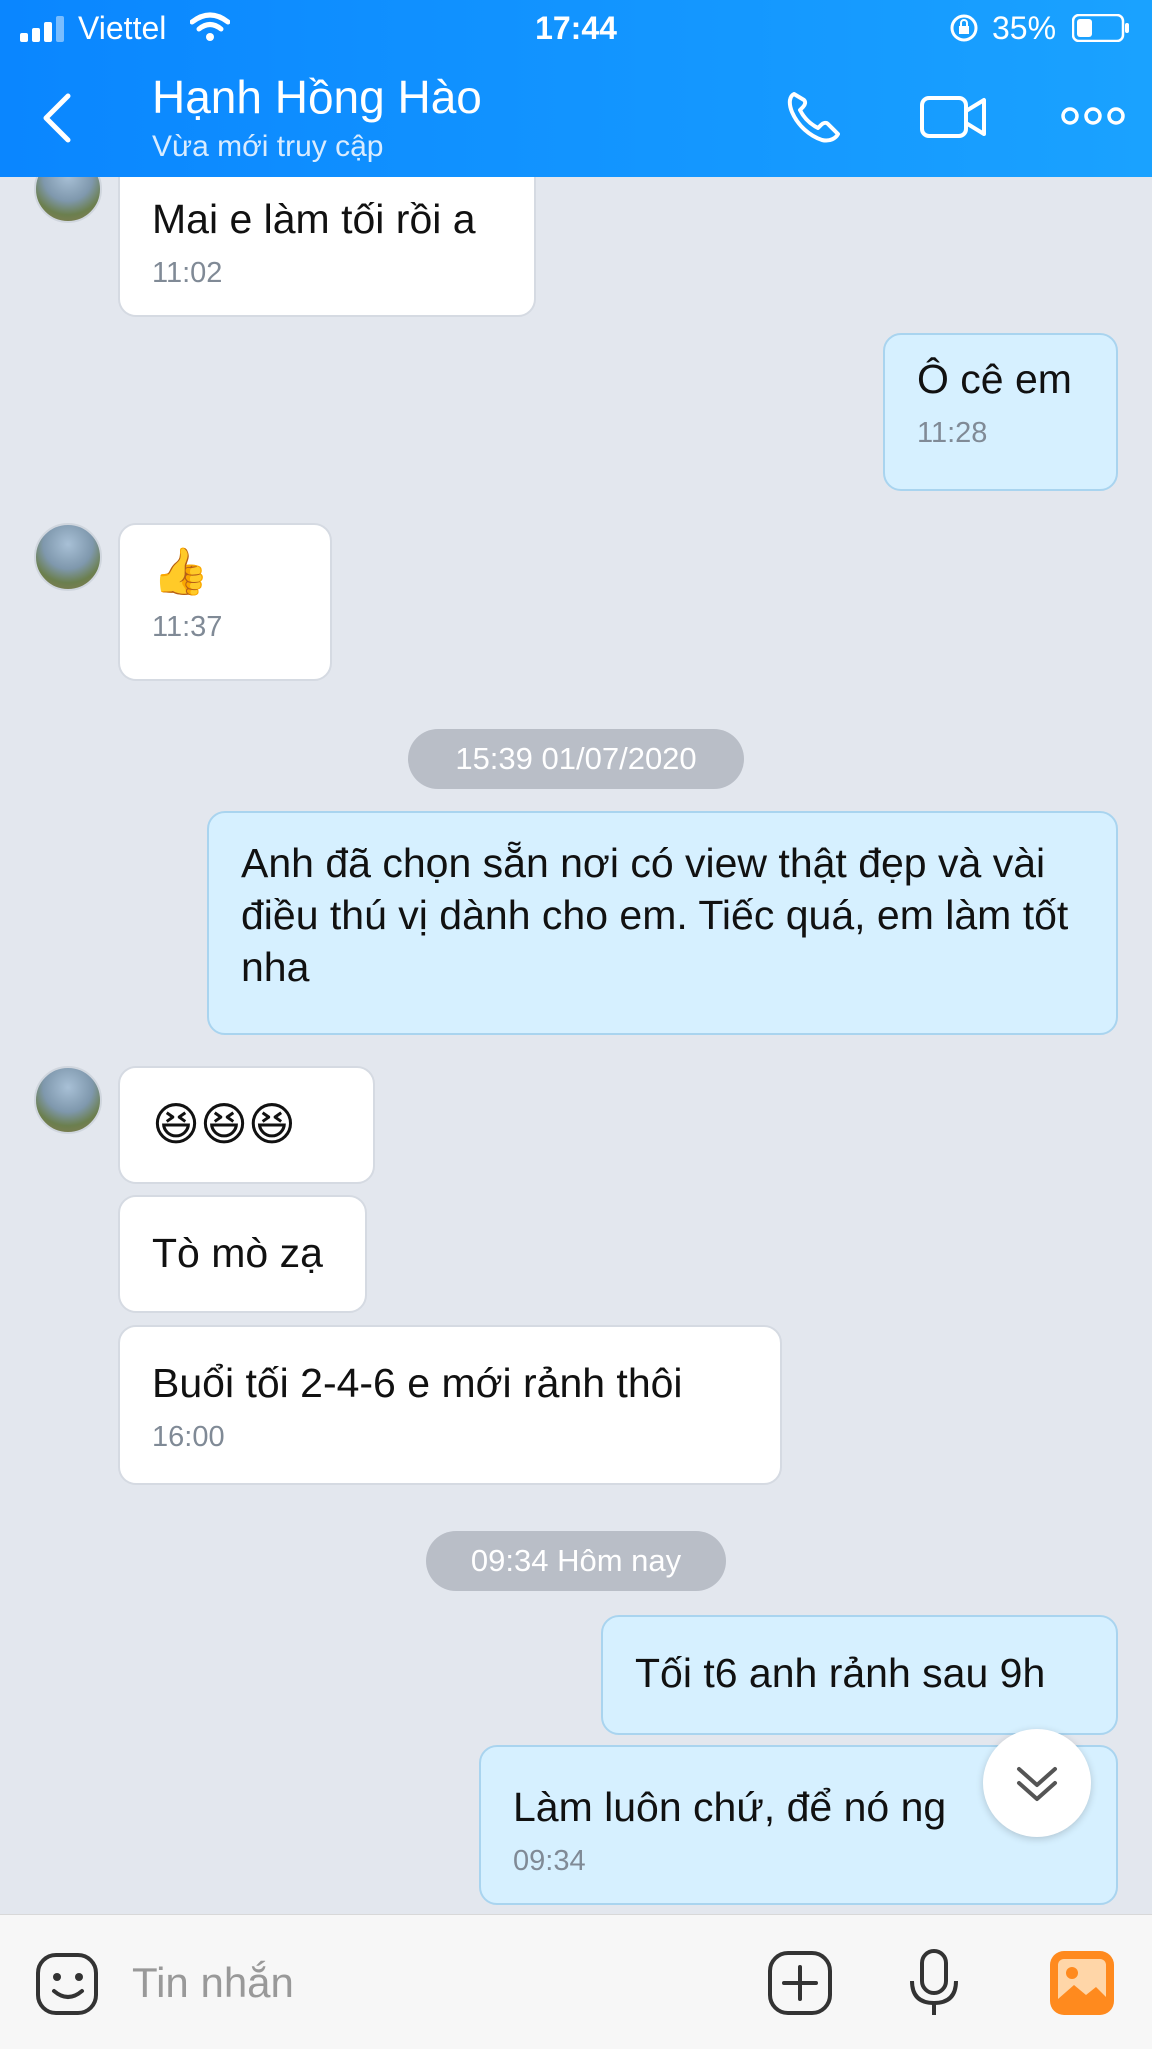 Image resolution: width=1152 pixels, height=2049 pixels. I want to click on message-bubble-incoming: 👍 11:37, so click(225, 602).